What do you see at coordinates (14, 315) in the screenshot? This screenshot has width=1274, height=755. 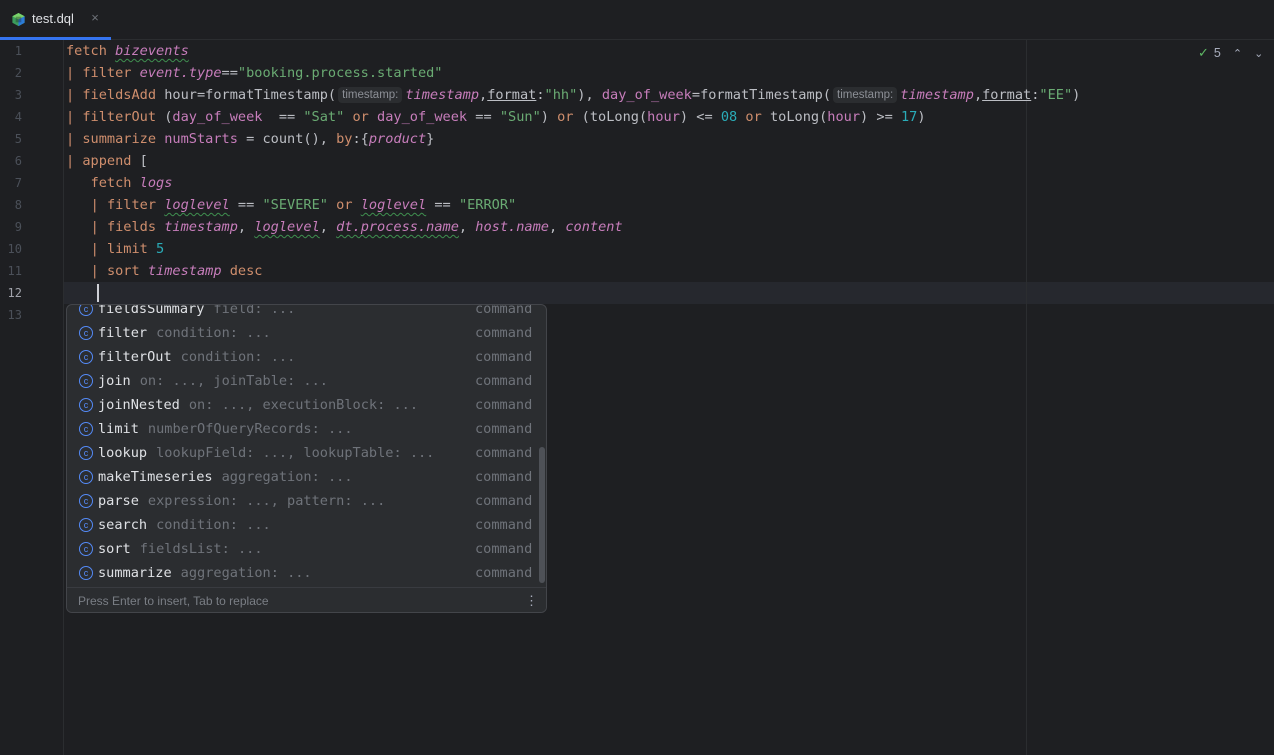 I see `line-number: 13` at bounding box center [14, 315].